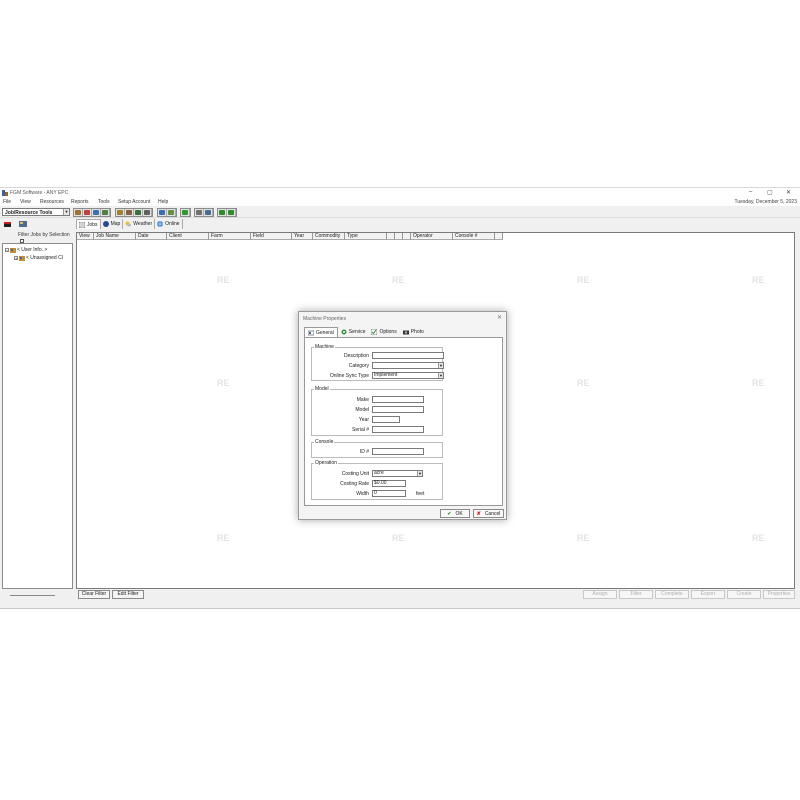 The image size is (800, 800). I want to click on online-icon, so click(160, 224).